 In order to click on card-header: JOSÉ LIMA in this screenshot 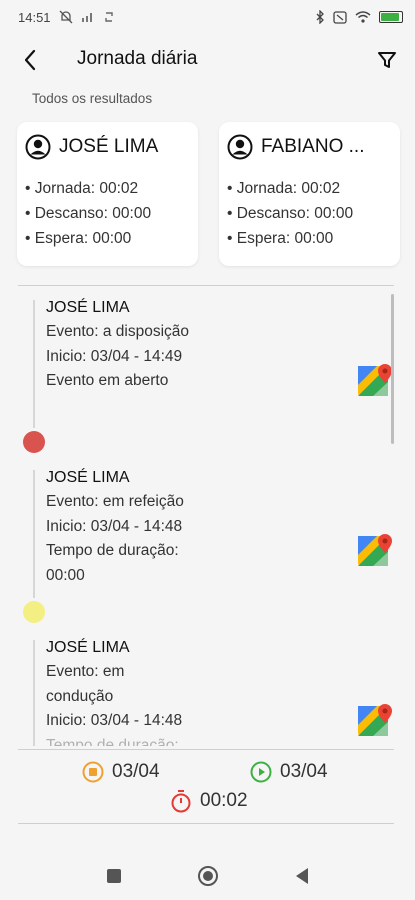, I will do `click(106, 147)`.